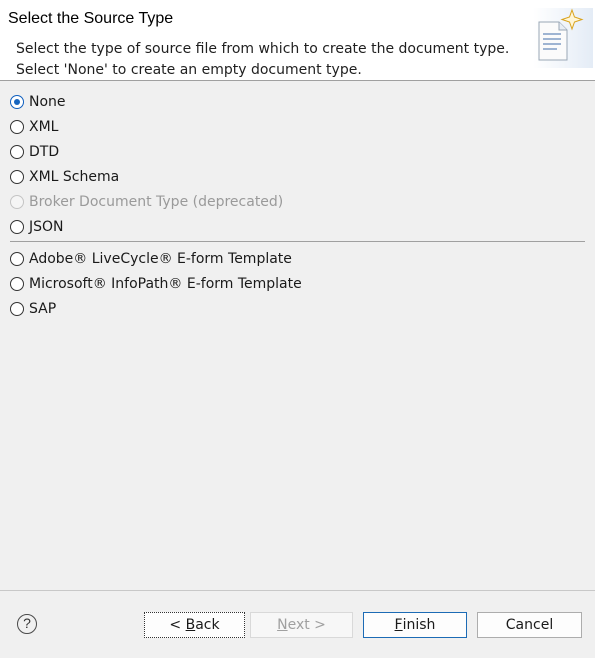  I want to click on help-icon: ?, so click(27, 624).